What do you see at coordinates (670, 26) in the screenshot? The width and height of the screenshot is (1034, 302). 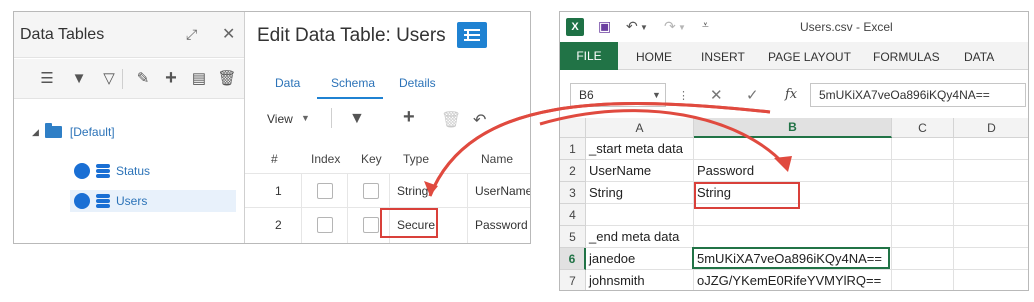 I see `redo-icon: ↷` at bounding box center [670, 26].